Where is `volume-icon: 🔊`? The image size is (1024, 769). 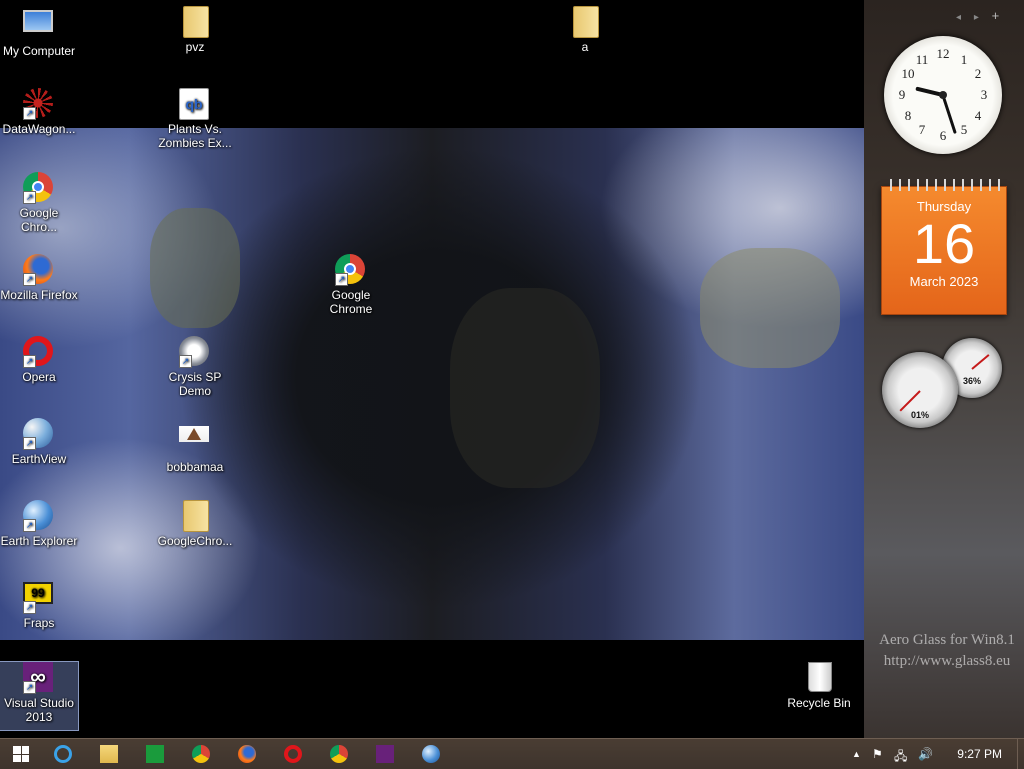
volume-icon: 🔊 is located at coordinates (925, 754).